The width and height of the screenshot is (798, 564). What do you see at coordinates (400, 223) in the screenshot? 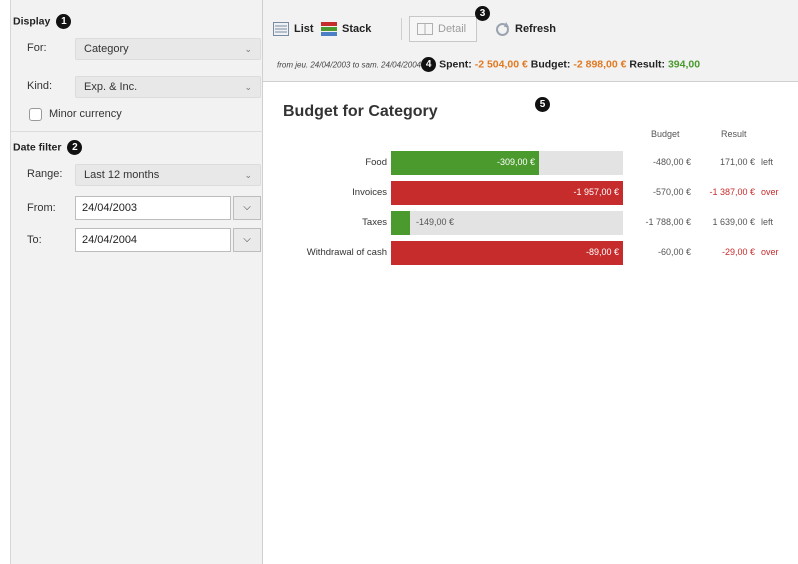
I see `bar-fill` at bounding box center [400, 223].